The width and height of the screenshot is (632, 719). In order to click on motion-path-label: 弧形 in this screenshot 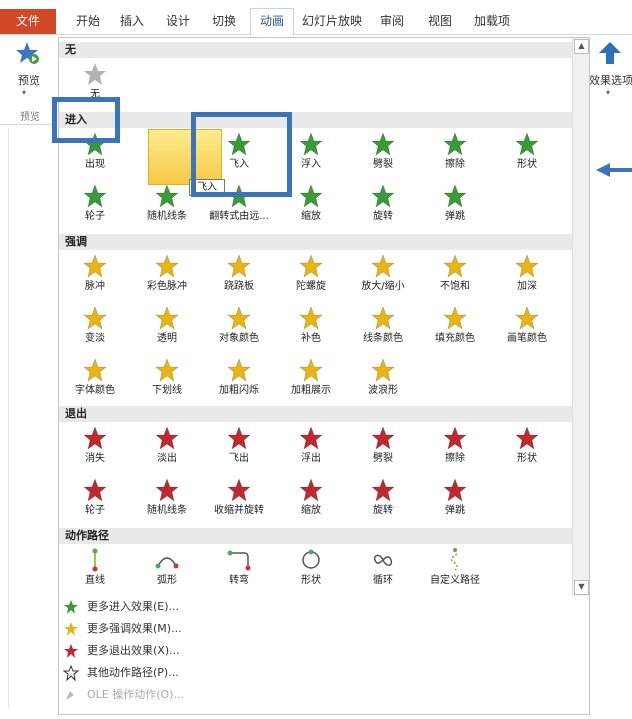, I will do `click(167, 580)`.